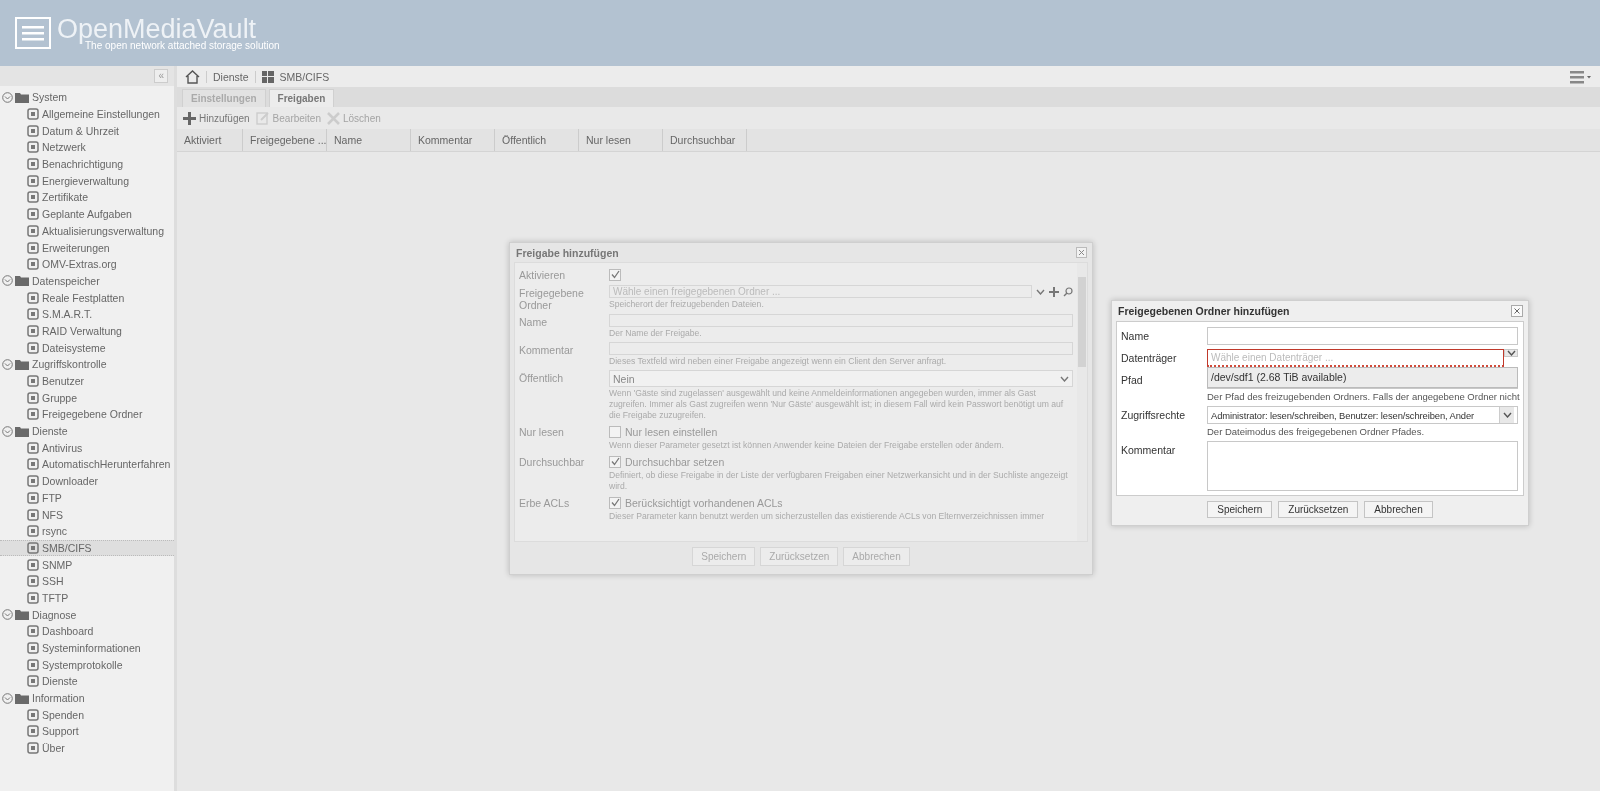  Describe the element at coordinates (87, 147) in the screenshot. I see `sidebar-item: Netzwerk` at that location.